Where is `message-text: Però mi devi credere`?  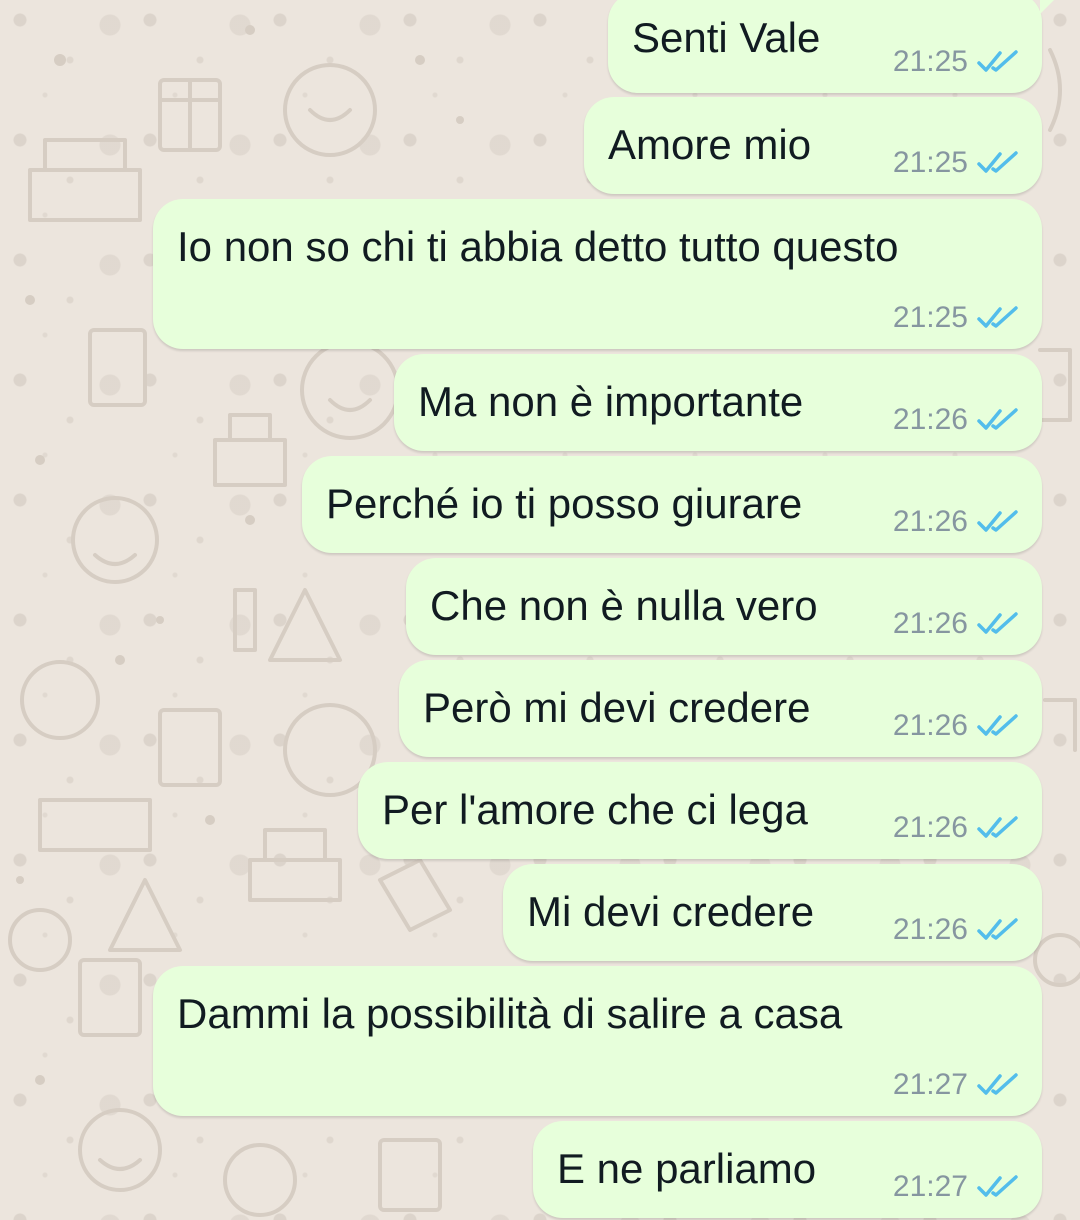
message-text: Però mi devi credere is located at coordinates (617, 707).